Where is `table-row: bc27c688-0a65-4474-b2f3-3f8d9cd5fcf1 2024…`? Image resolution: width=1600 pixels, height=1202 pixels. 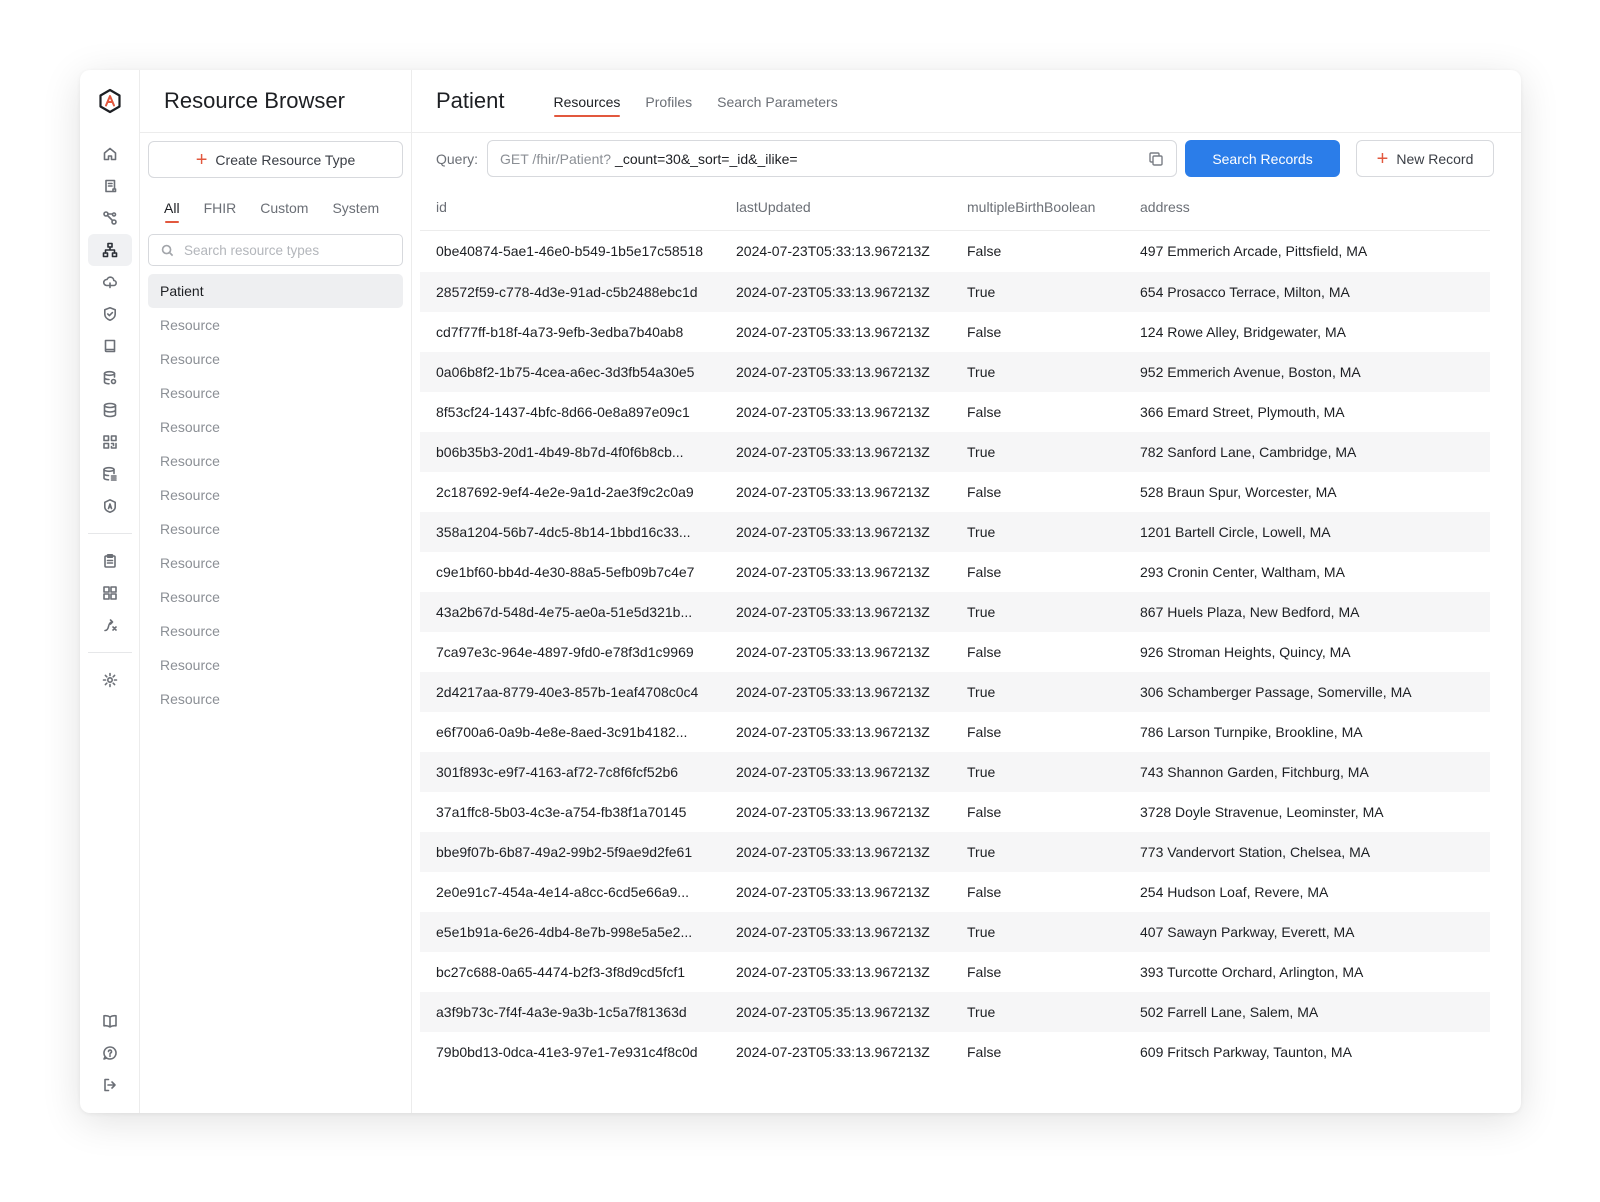
table-row: bc27c688-0a65-4474-b2f3-3f8d9cd5fcf1 2024… is located at coordinates (955, 972).